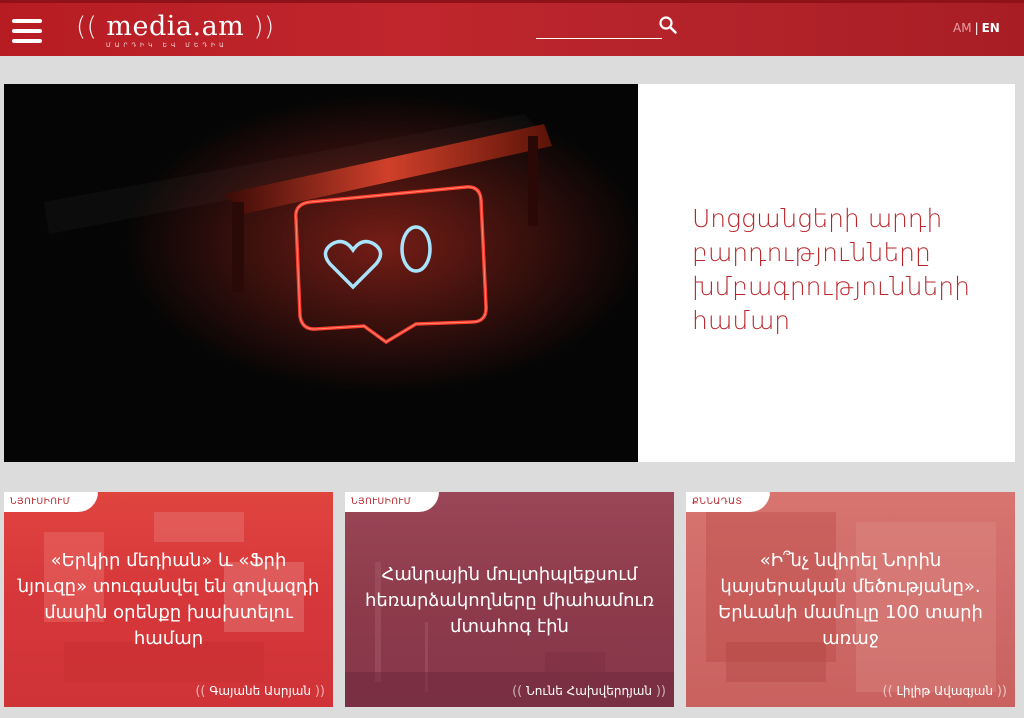  I want to click on lang-en-link: EN, so click(991, 28).